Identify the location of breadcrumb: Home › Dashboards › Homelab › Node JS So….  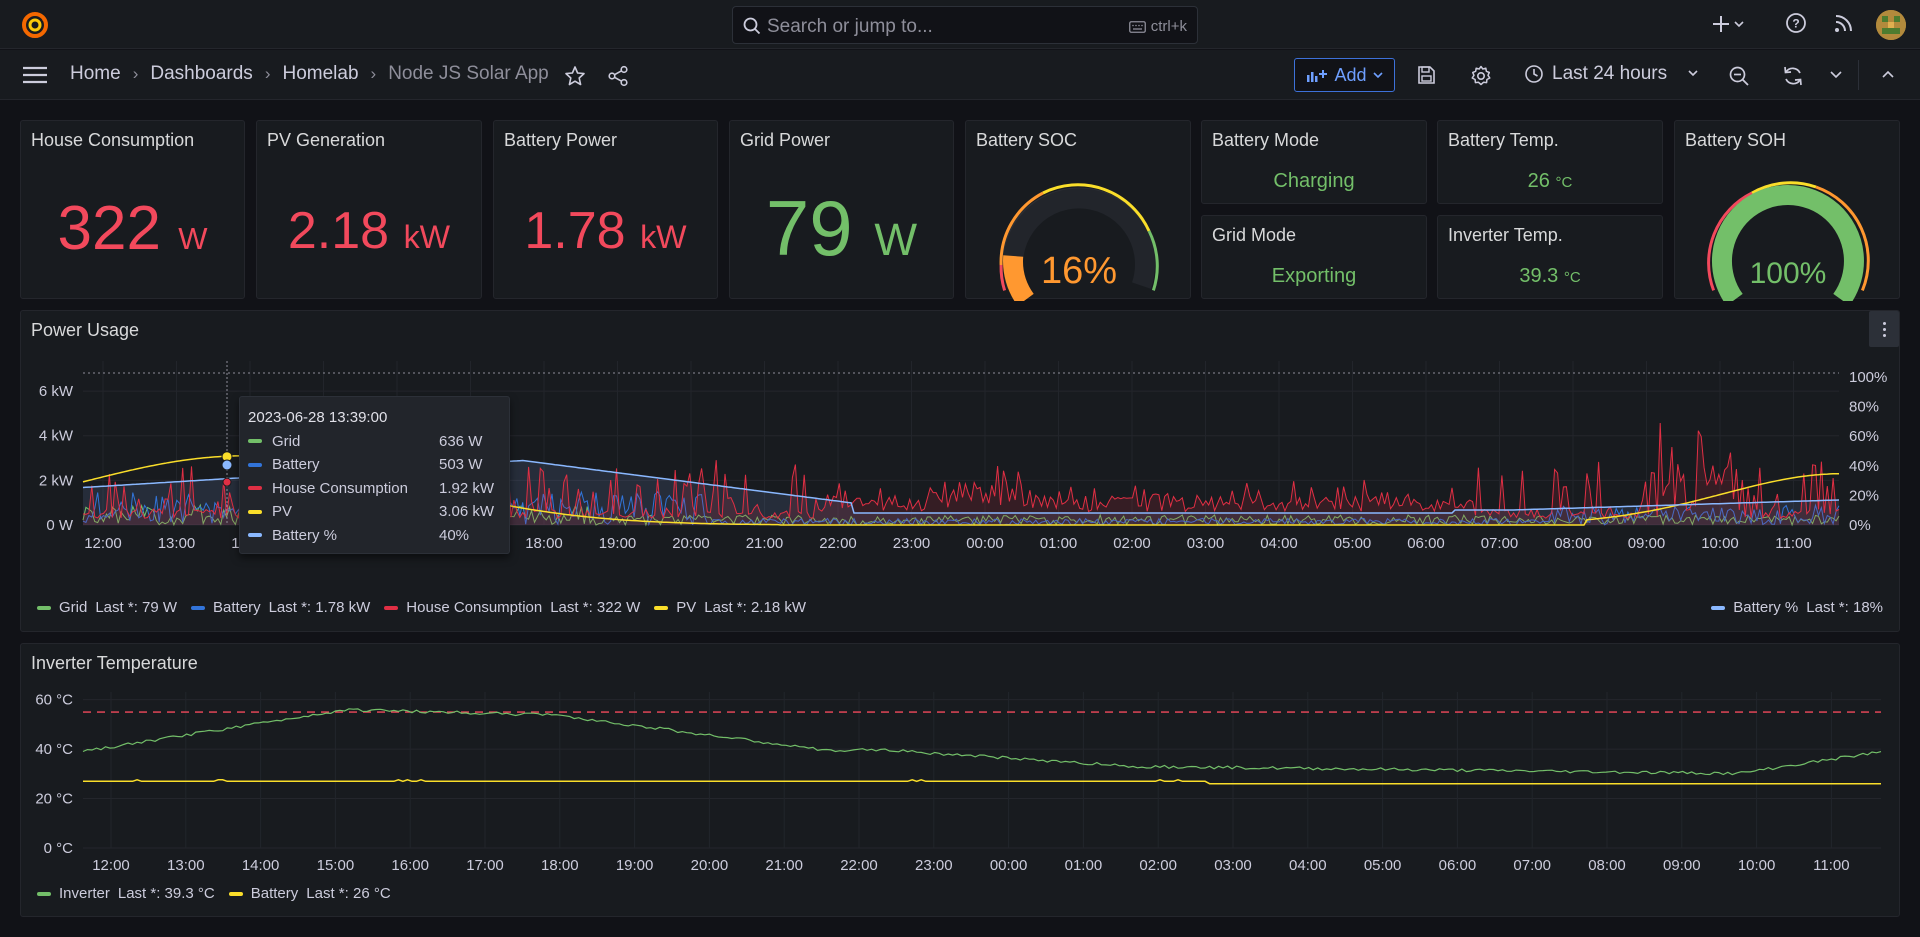
(309, 74).